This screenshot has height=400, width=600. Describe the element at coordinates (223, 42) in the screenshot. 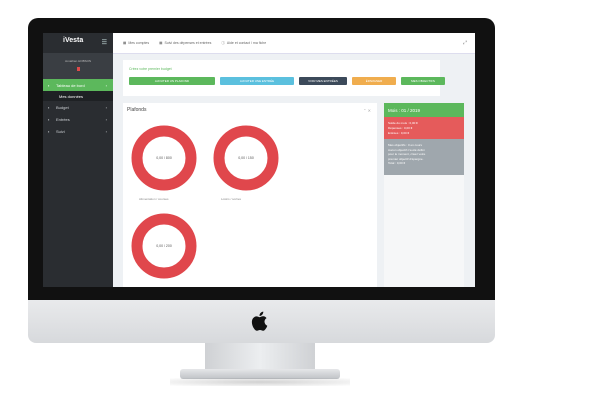

I see `info-icon: ⓘ` at that location.